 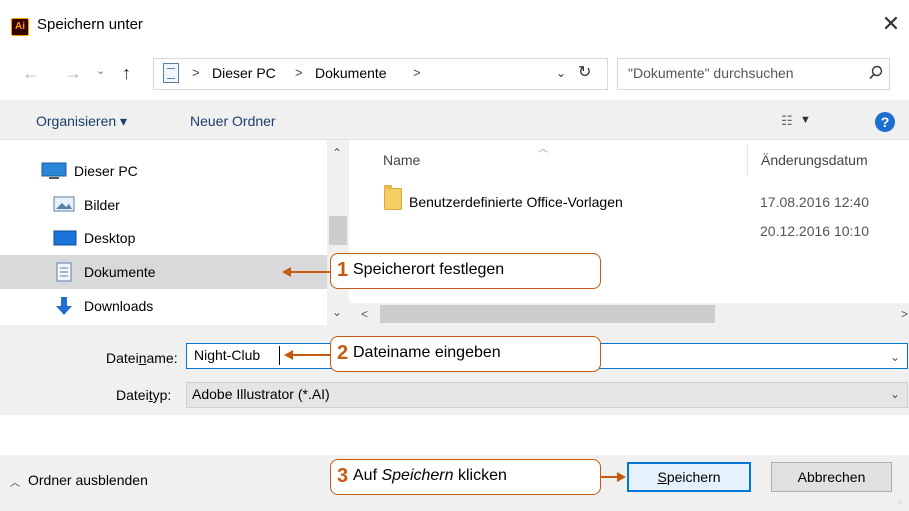 I want to click on callout-3-arrowhead, so click(x=621, y=477).